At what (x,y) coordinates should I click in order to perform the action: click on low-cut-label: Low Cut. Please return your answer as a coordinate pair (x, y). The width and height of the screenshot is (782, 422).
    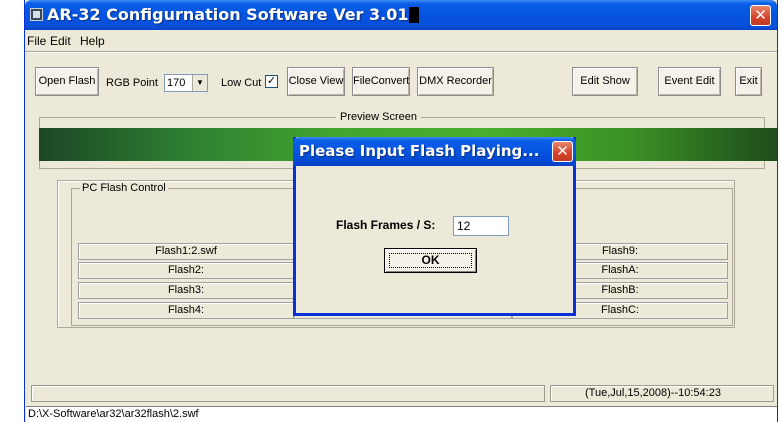
    Looking at the image, I should click on (241, 83).